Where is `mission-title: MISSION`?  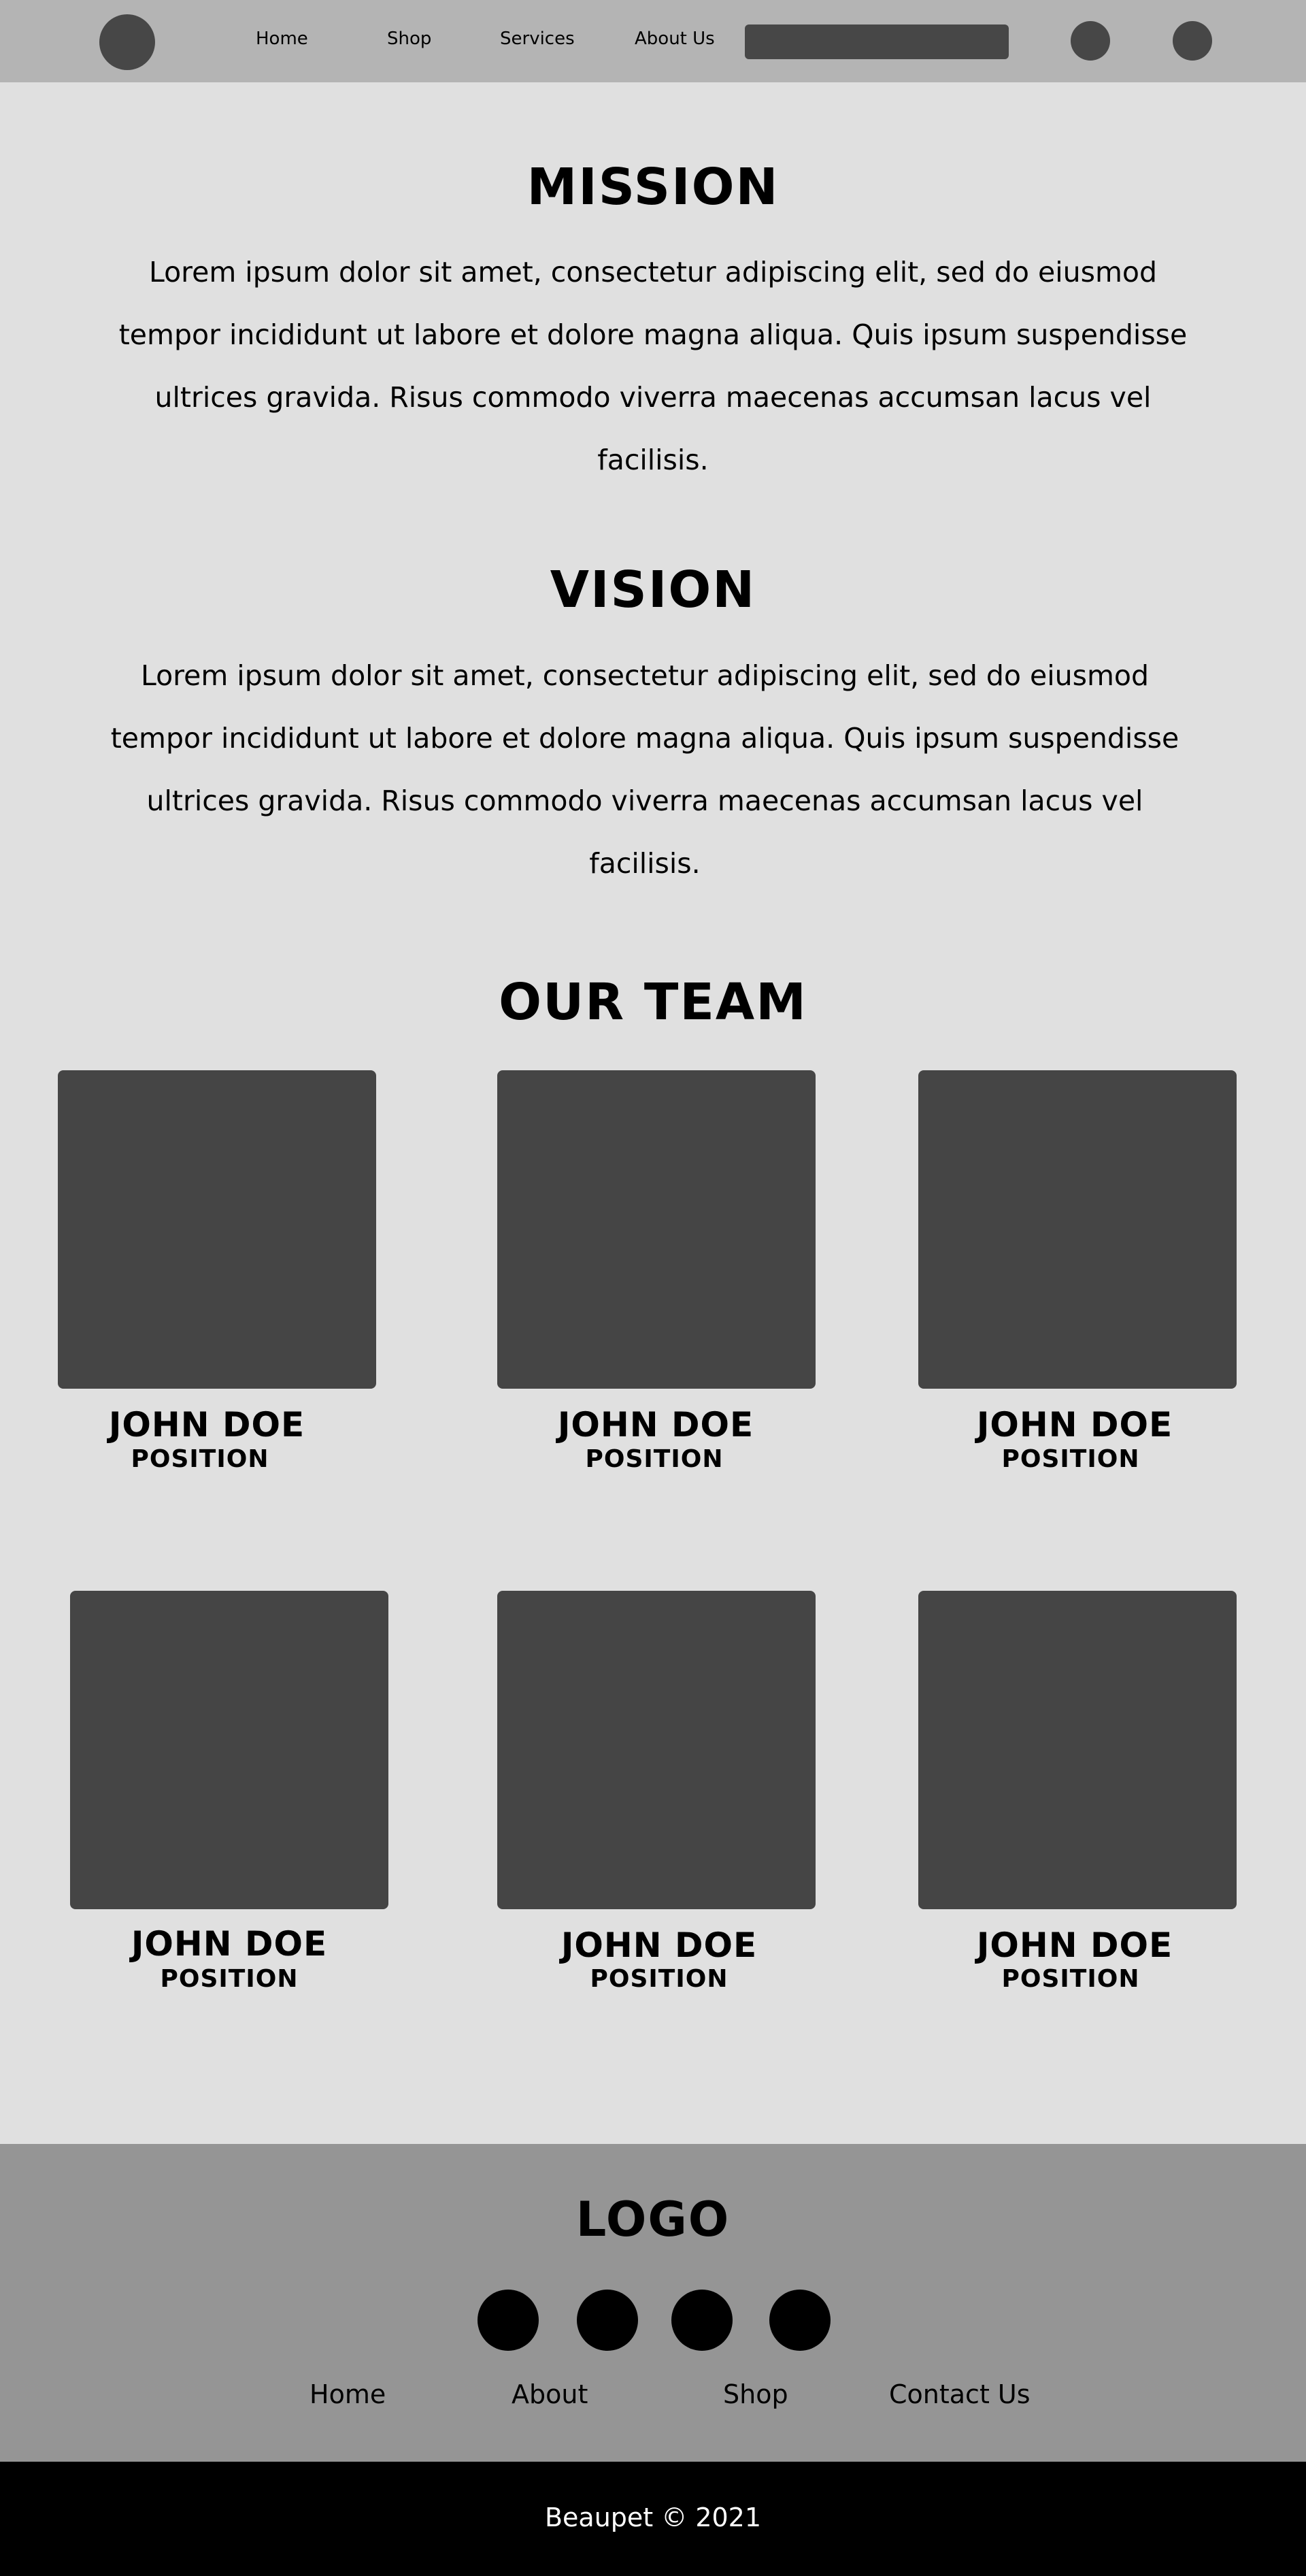 mission-title: MISSION is located at coordinates (653, 187).